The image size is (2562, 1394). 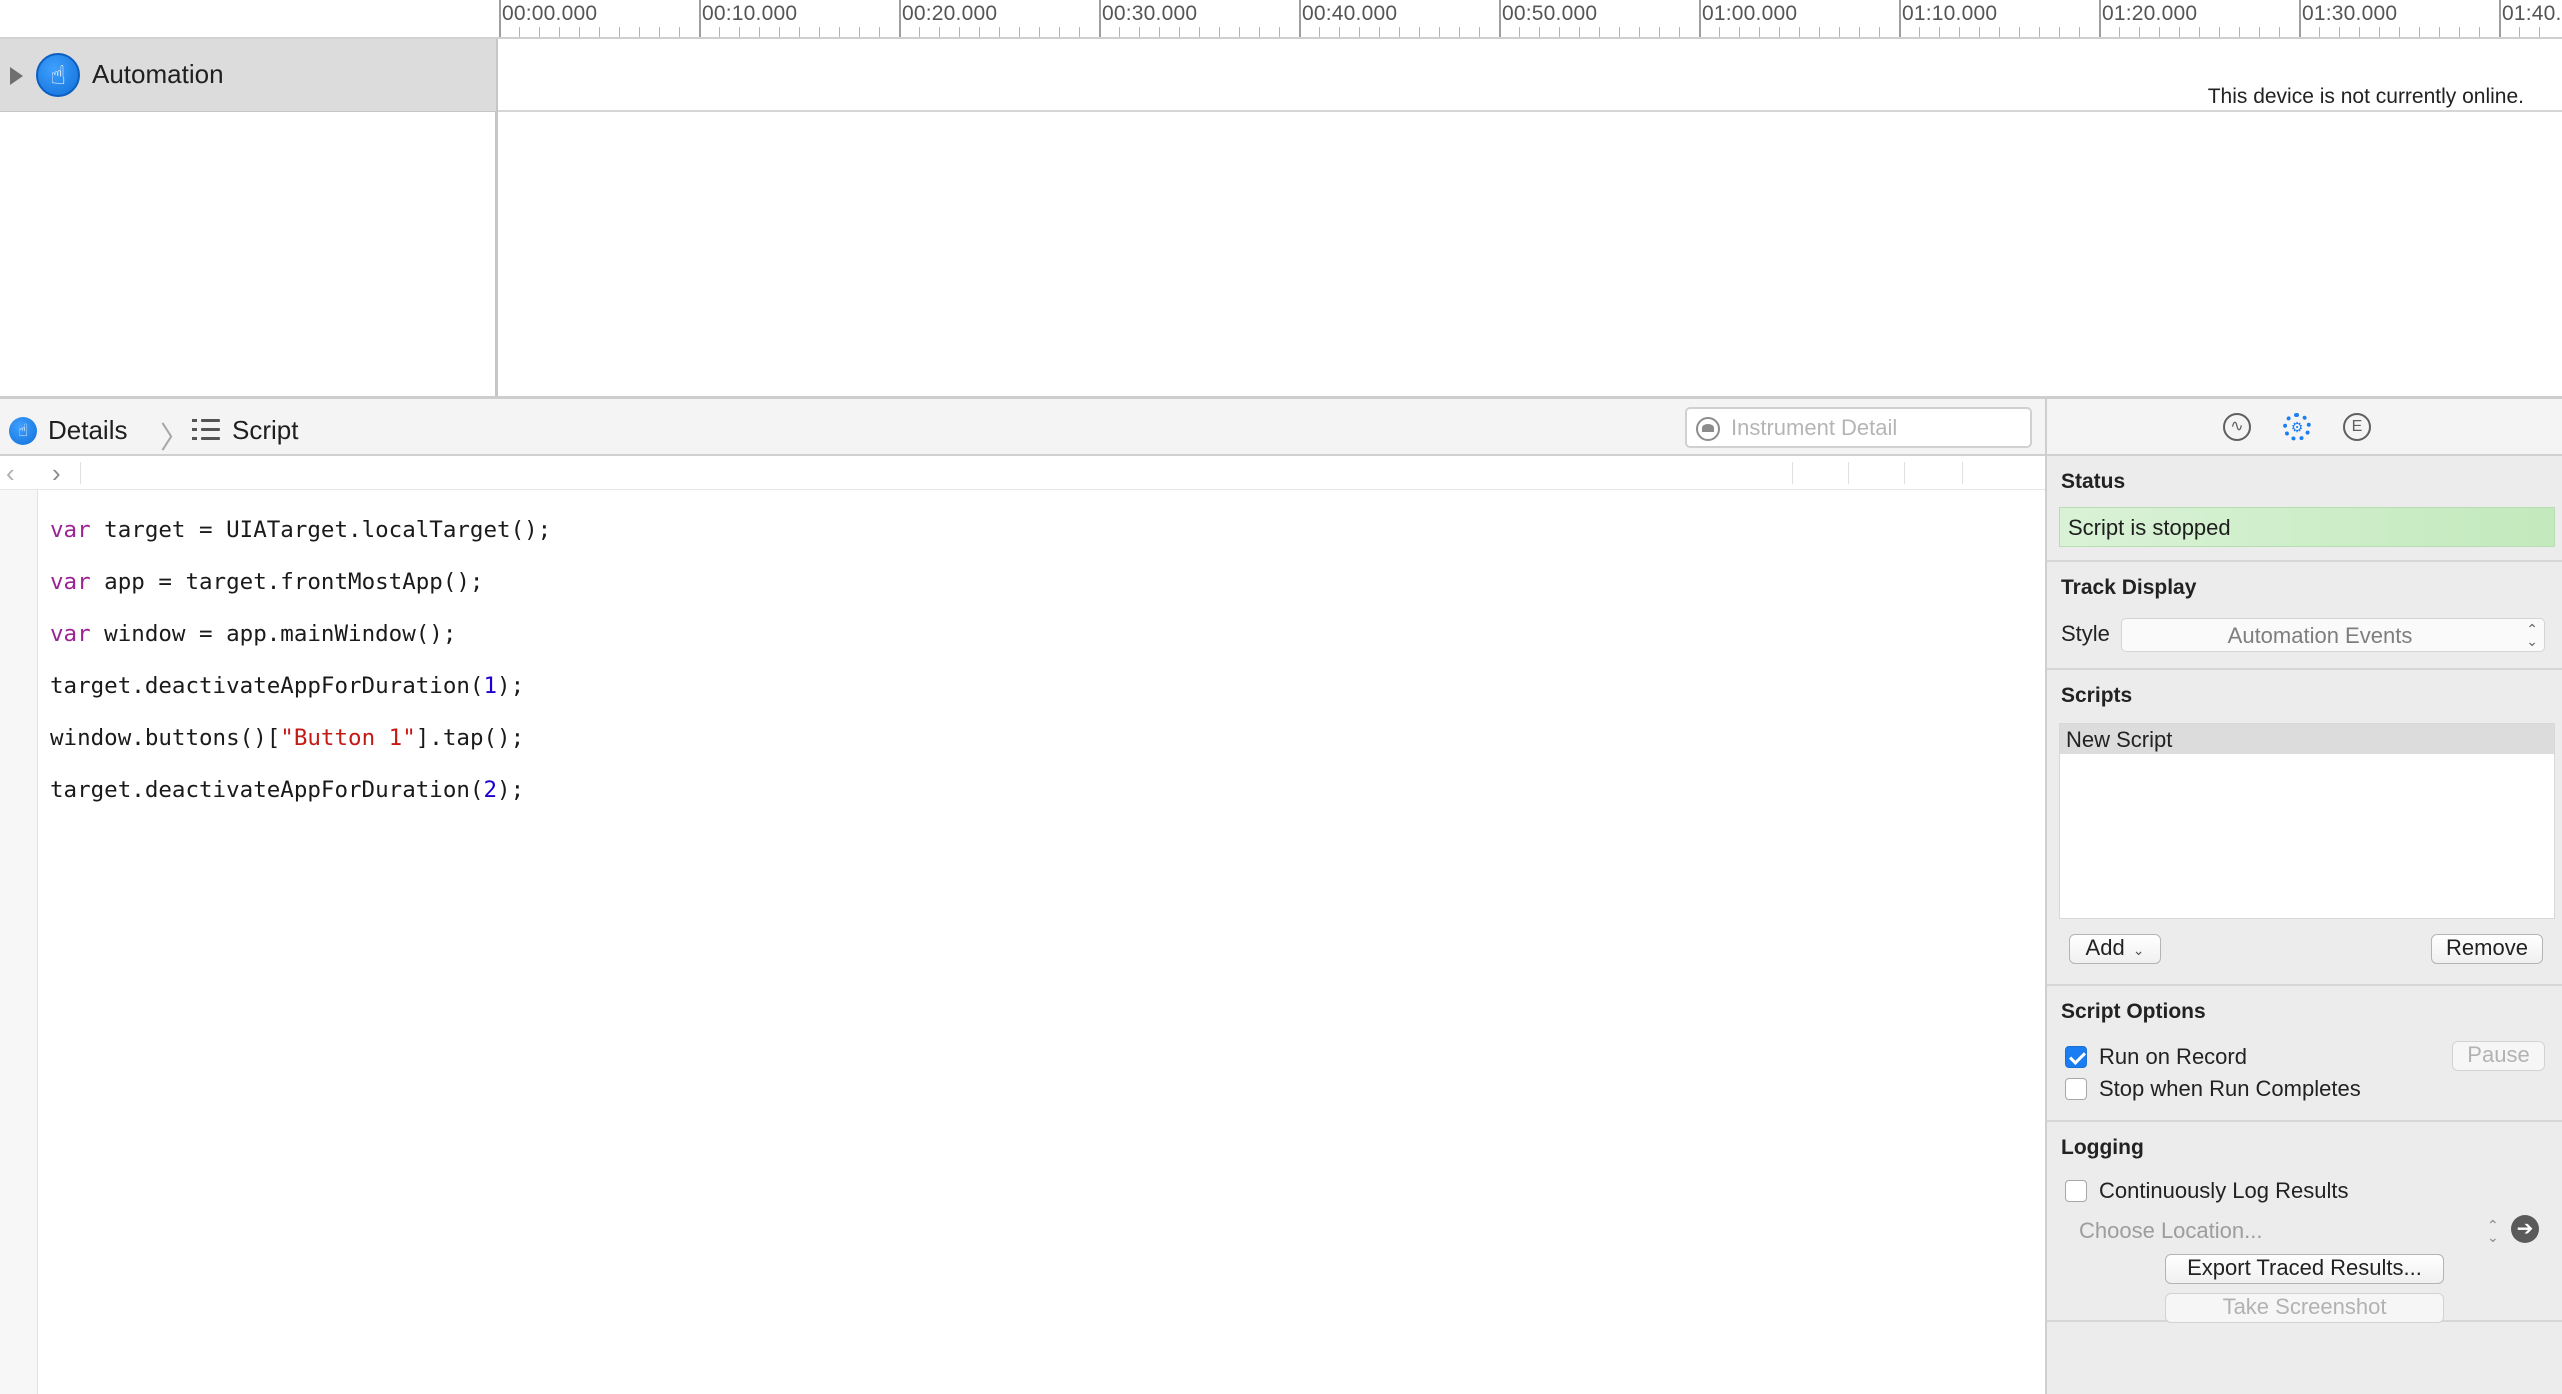 I want to click on add-script-button: Add ⌄, so click(x=2115, y=949).